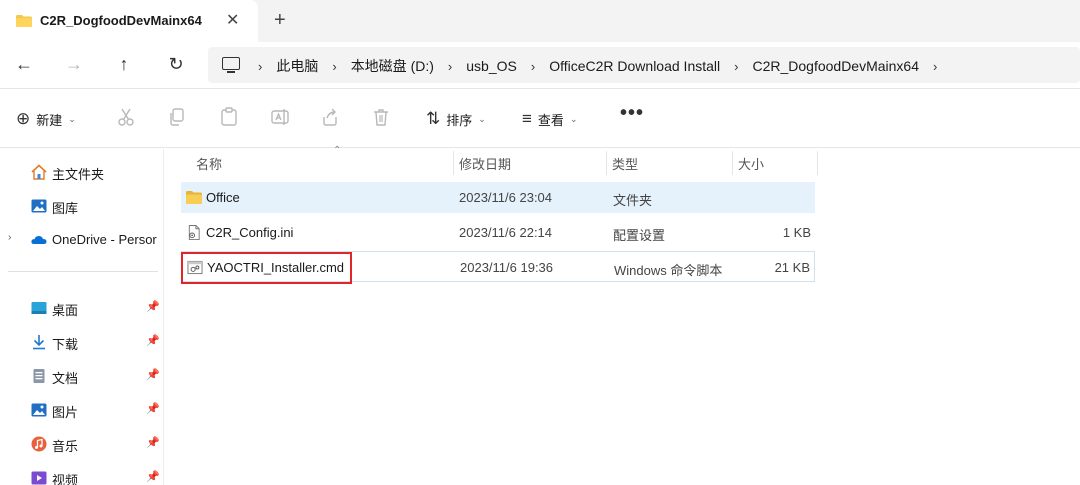  Describe the element at coordinates (39, 240) in the screenshot. I see `onedrive-icon` at that location.